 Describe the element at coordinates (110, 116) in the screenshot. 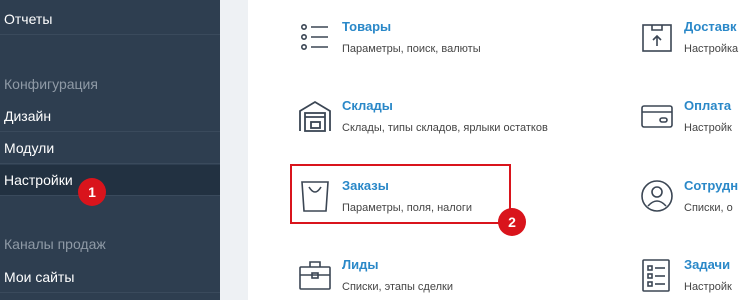

I see `sidebar-item-design: Дизайн` at that location.